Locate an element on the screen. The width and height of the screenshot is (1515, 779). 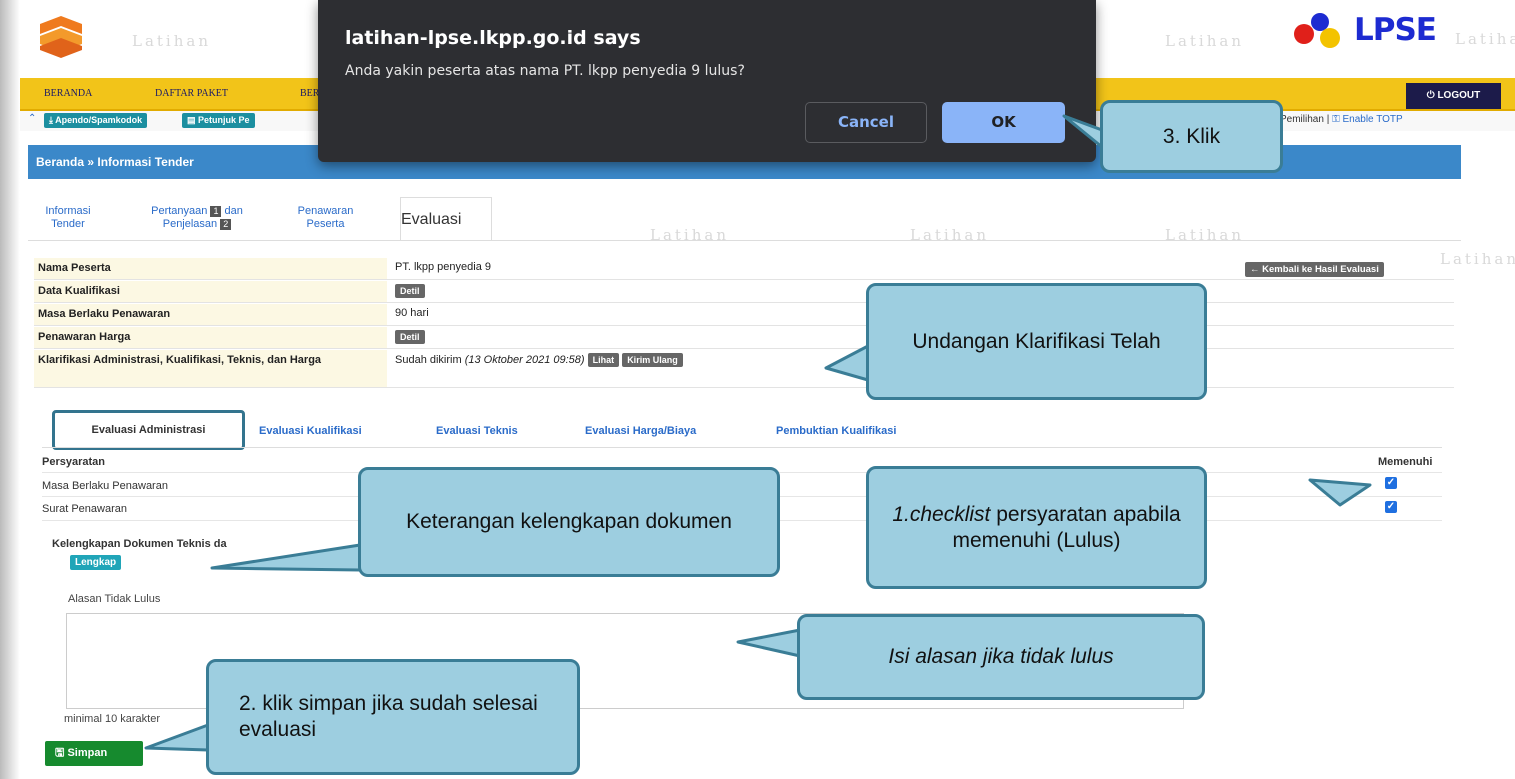
collapse-icon: ⌃ is located at coordinates (32, 118).